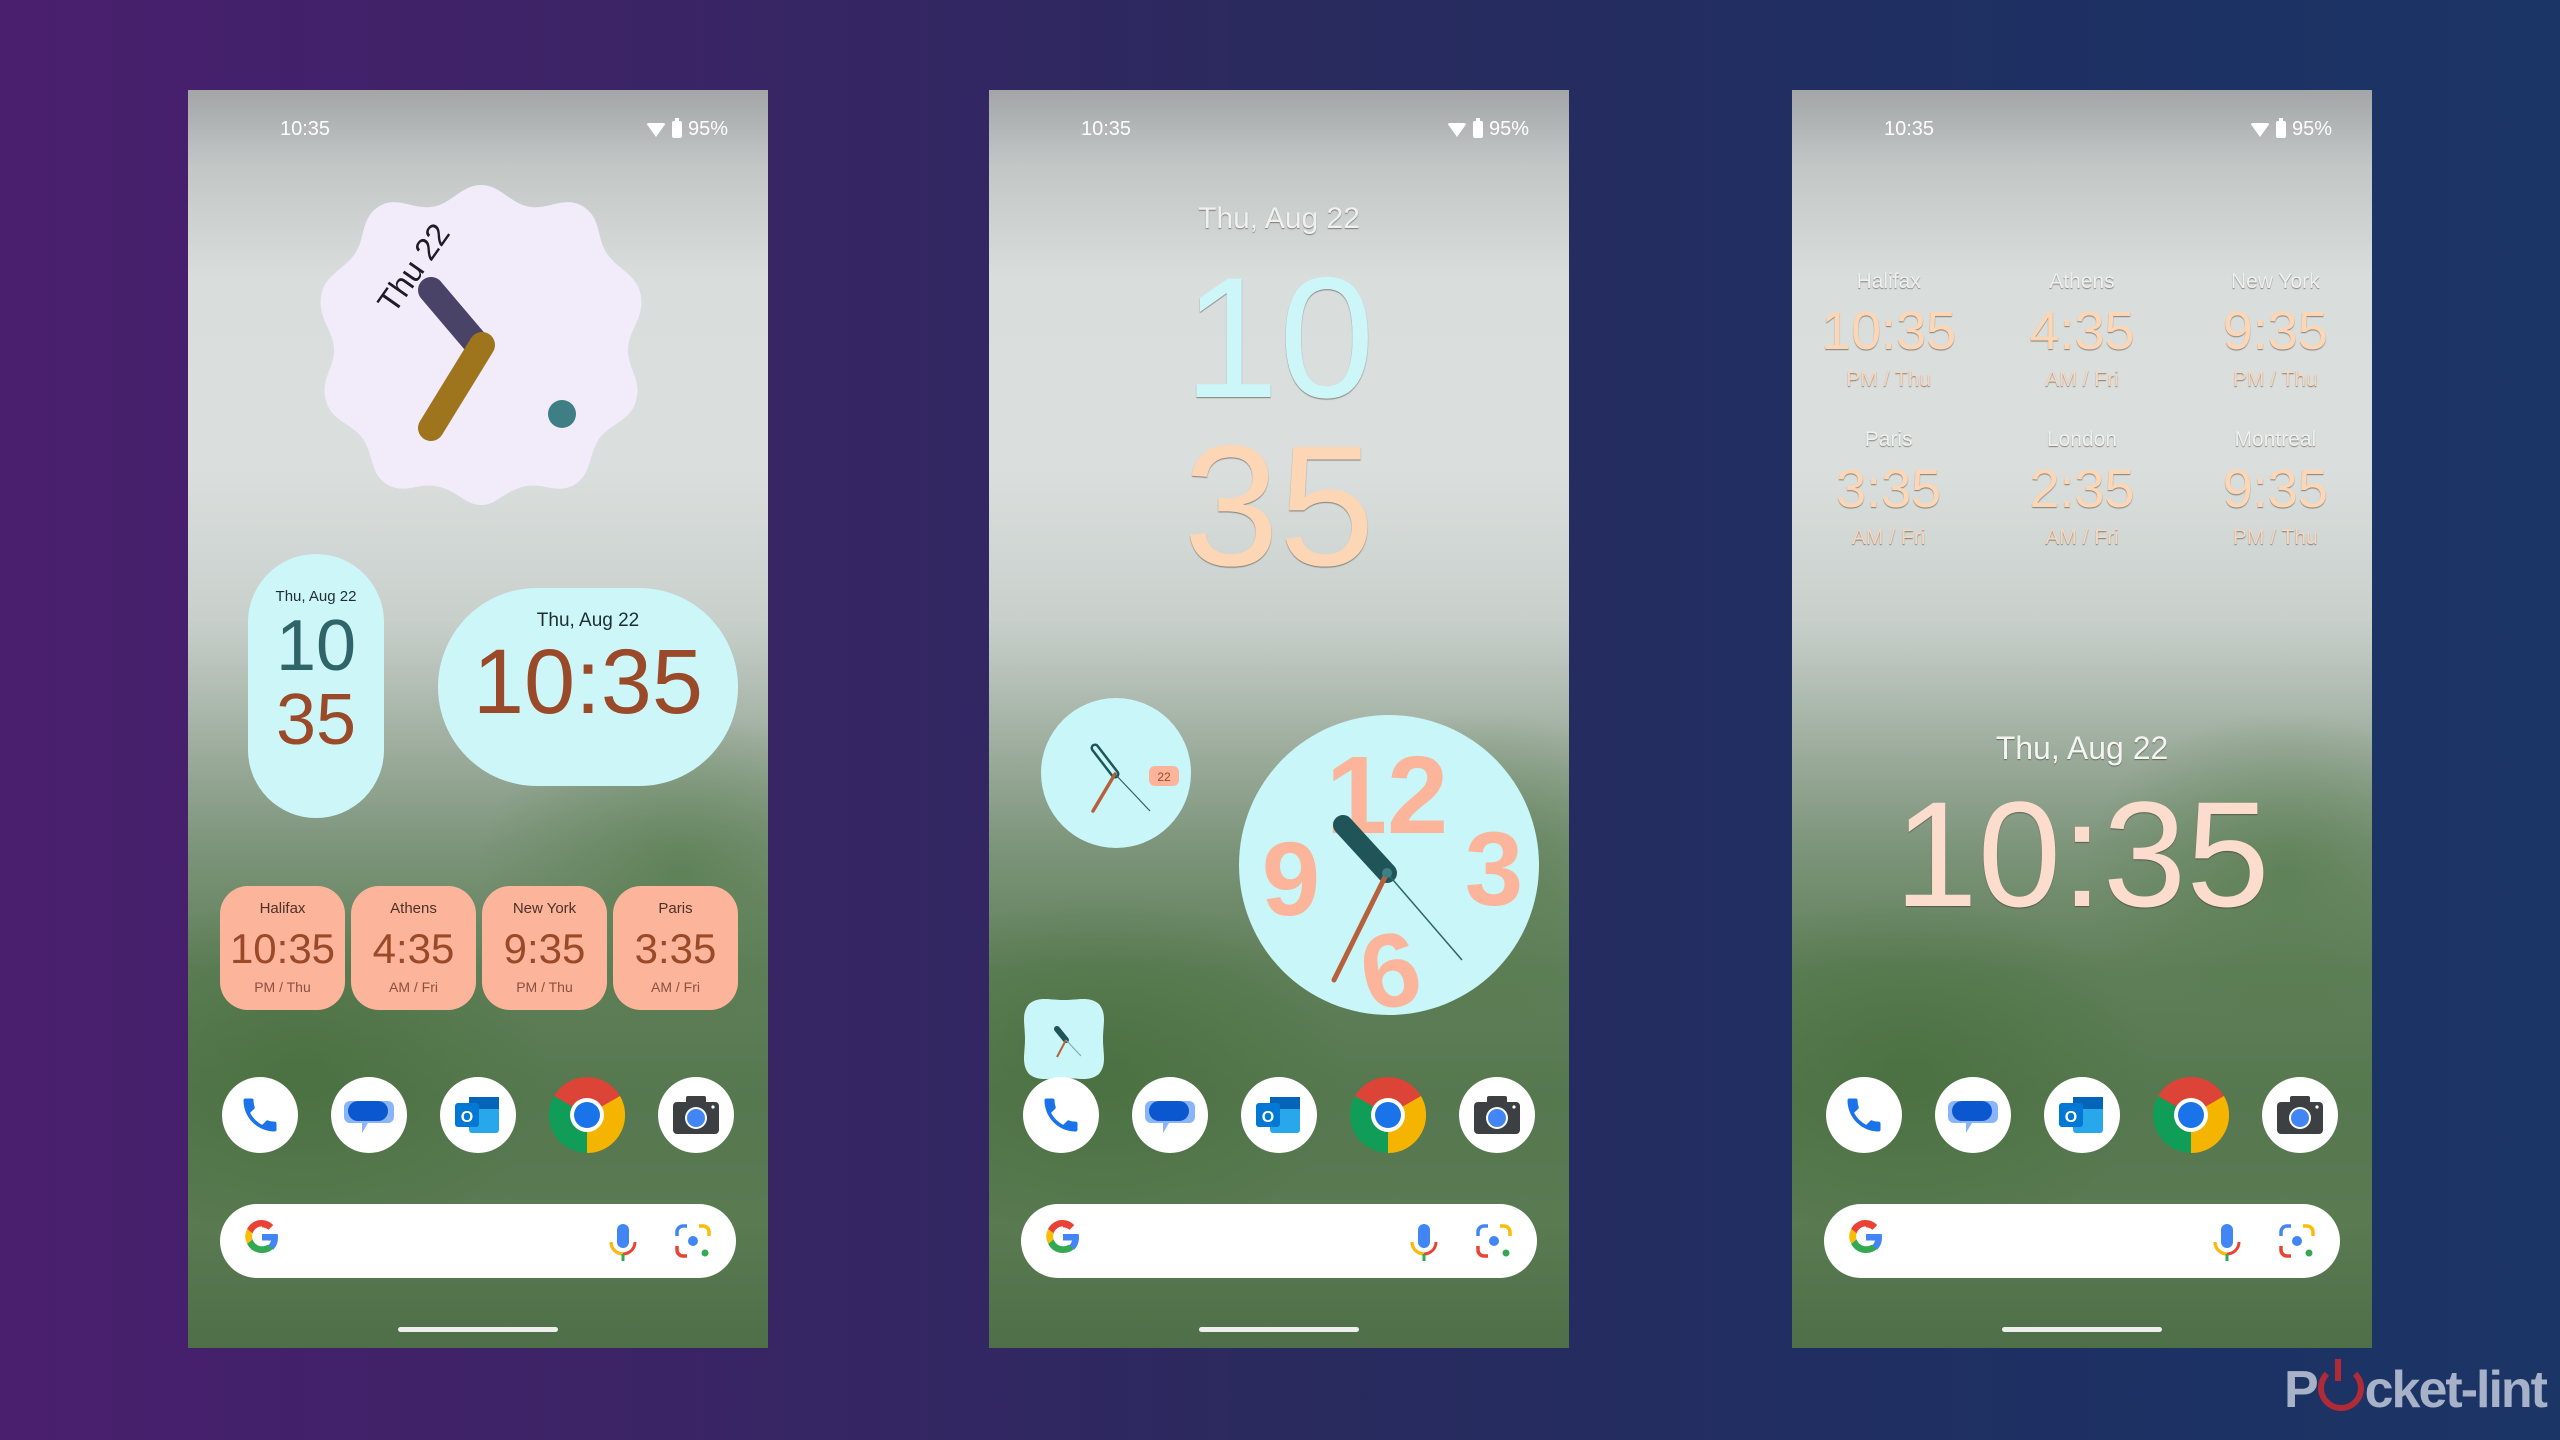 The width and height of the screenshot is (2560, 1440). I want to click on digital-clock-widget: Thu, Aug 22 10:35, so click(588, 687).